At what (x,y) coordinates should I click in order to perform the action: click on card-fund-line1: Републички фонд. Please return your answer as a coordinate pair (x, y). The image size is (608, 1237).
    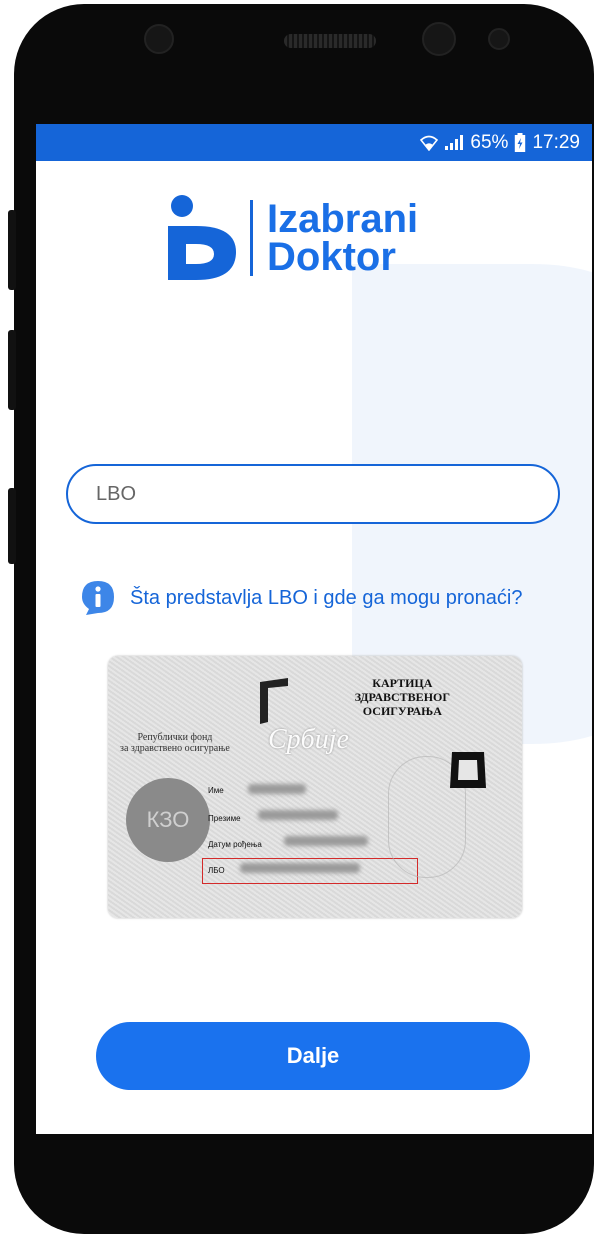
    Looking at the image, I should click on (175, 737).